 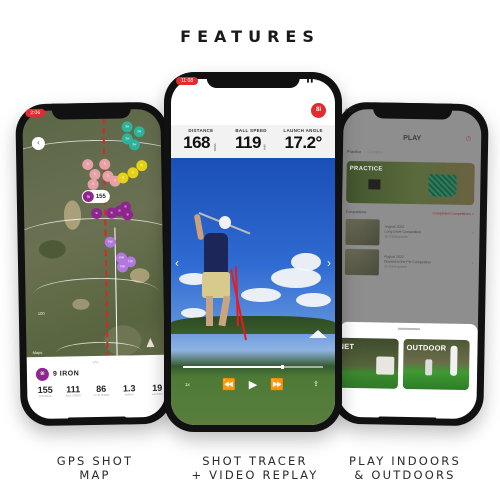 What do you see at coordinates (354, 151) in the screenshot?
I see `tab-practice: Practice` at bounding box center [354, 151].